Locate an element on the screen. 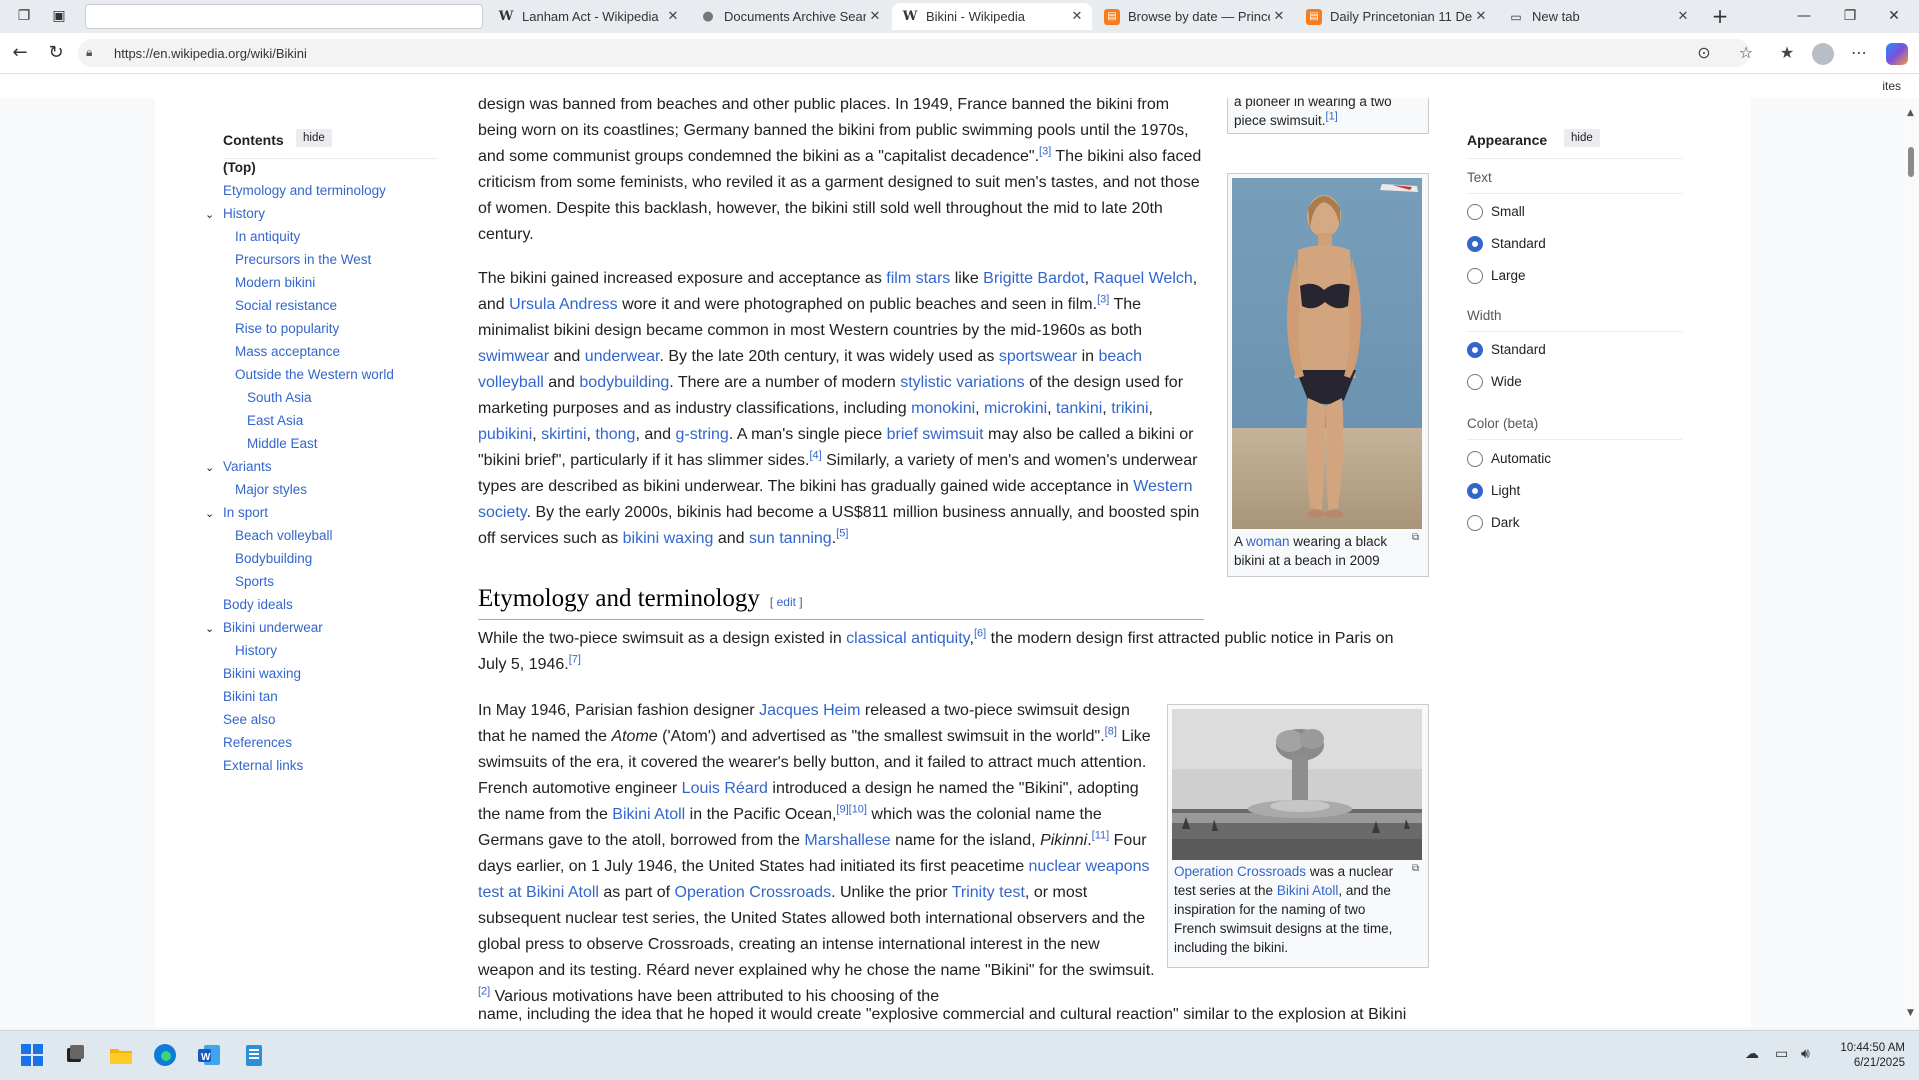 Image resolution: width=1919 pixels, height=1080 pixels. close-icon: ✕ is located at coordinates (673, 16).